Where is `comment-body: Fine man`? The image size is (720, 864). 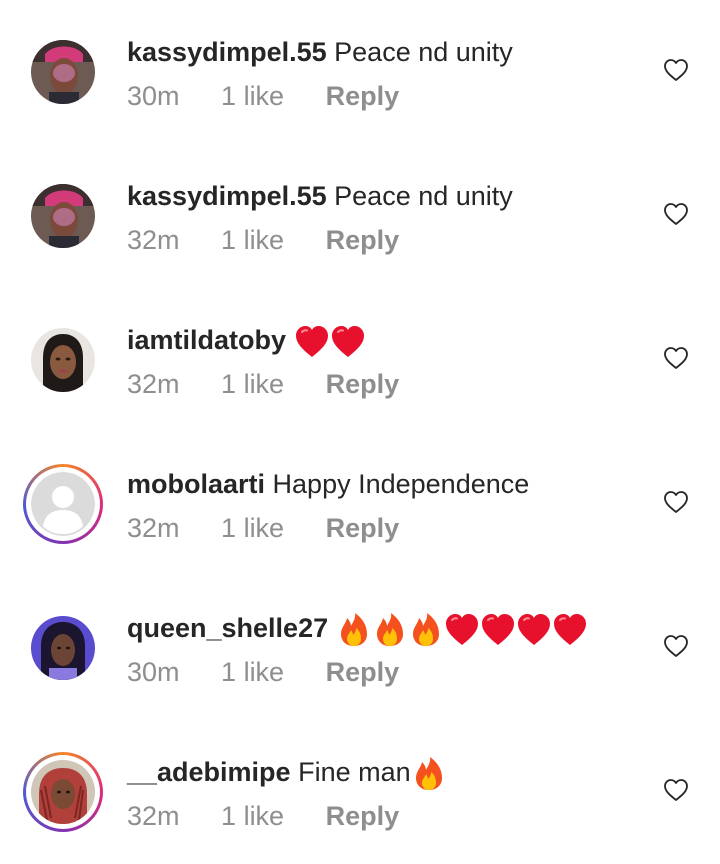
comment-body: Fine man is located at coordinates (354, 772).